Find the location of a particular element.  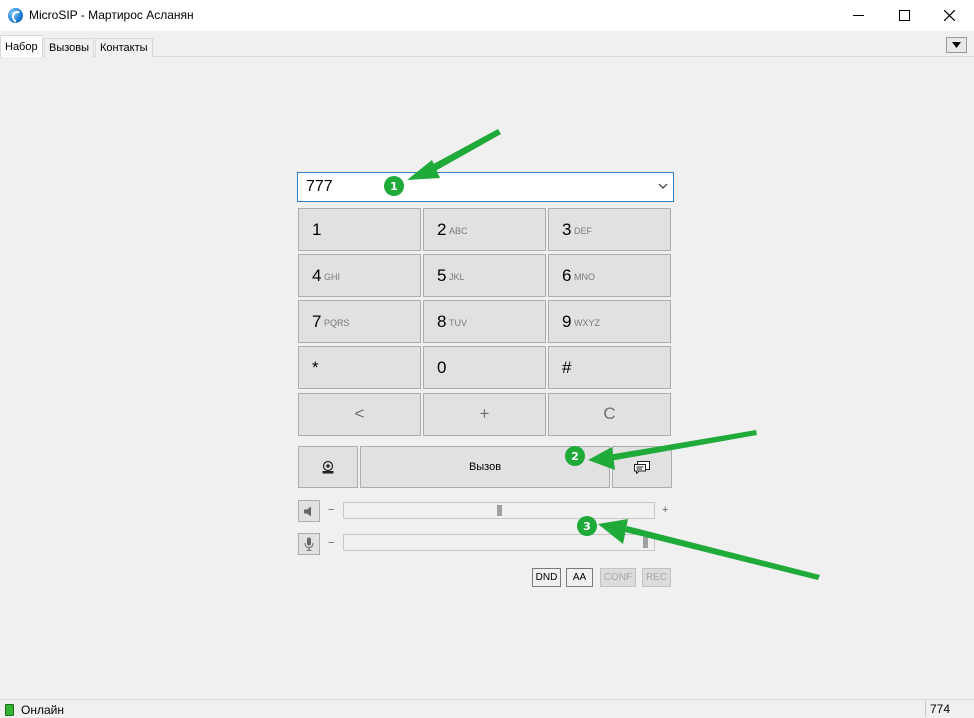

microsip-logo-icon is located at coordinates (15, 15).